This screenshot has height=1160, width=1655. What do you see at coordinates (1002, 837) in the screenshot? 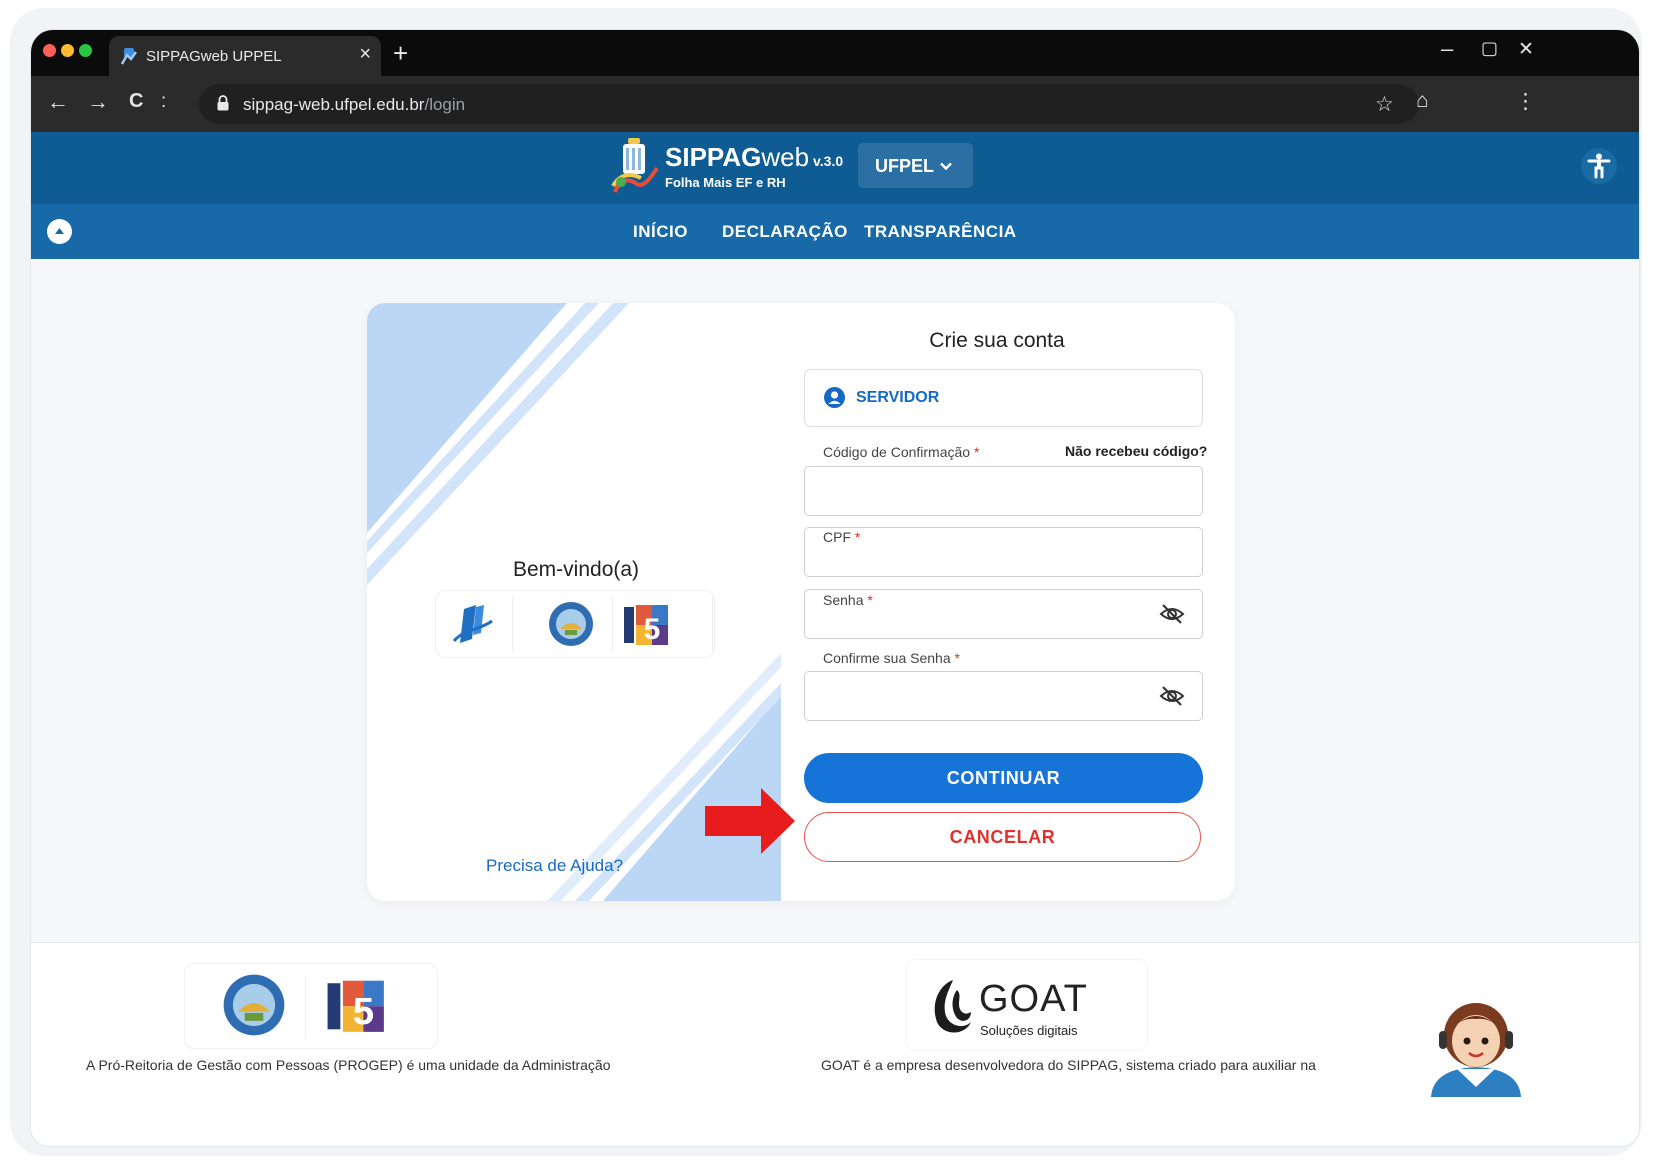
I see `cancel-button: CANCELAR` at bounding box center [1002, 837].